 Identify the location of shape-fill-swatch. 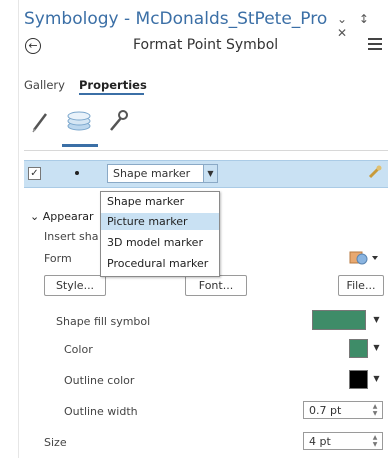
(339, 320).